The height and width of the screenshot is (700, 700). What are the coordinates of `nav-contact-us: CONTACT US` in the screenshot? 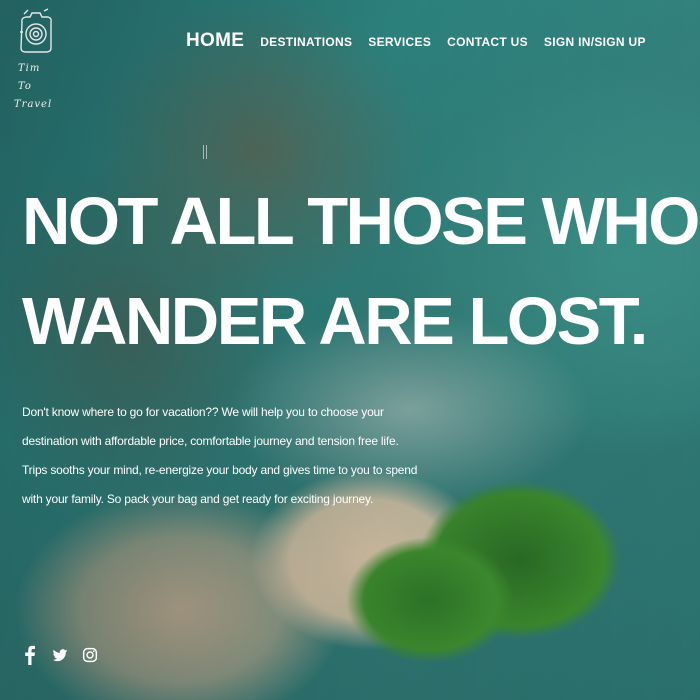 It's located at (487, 42).